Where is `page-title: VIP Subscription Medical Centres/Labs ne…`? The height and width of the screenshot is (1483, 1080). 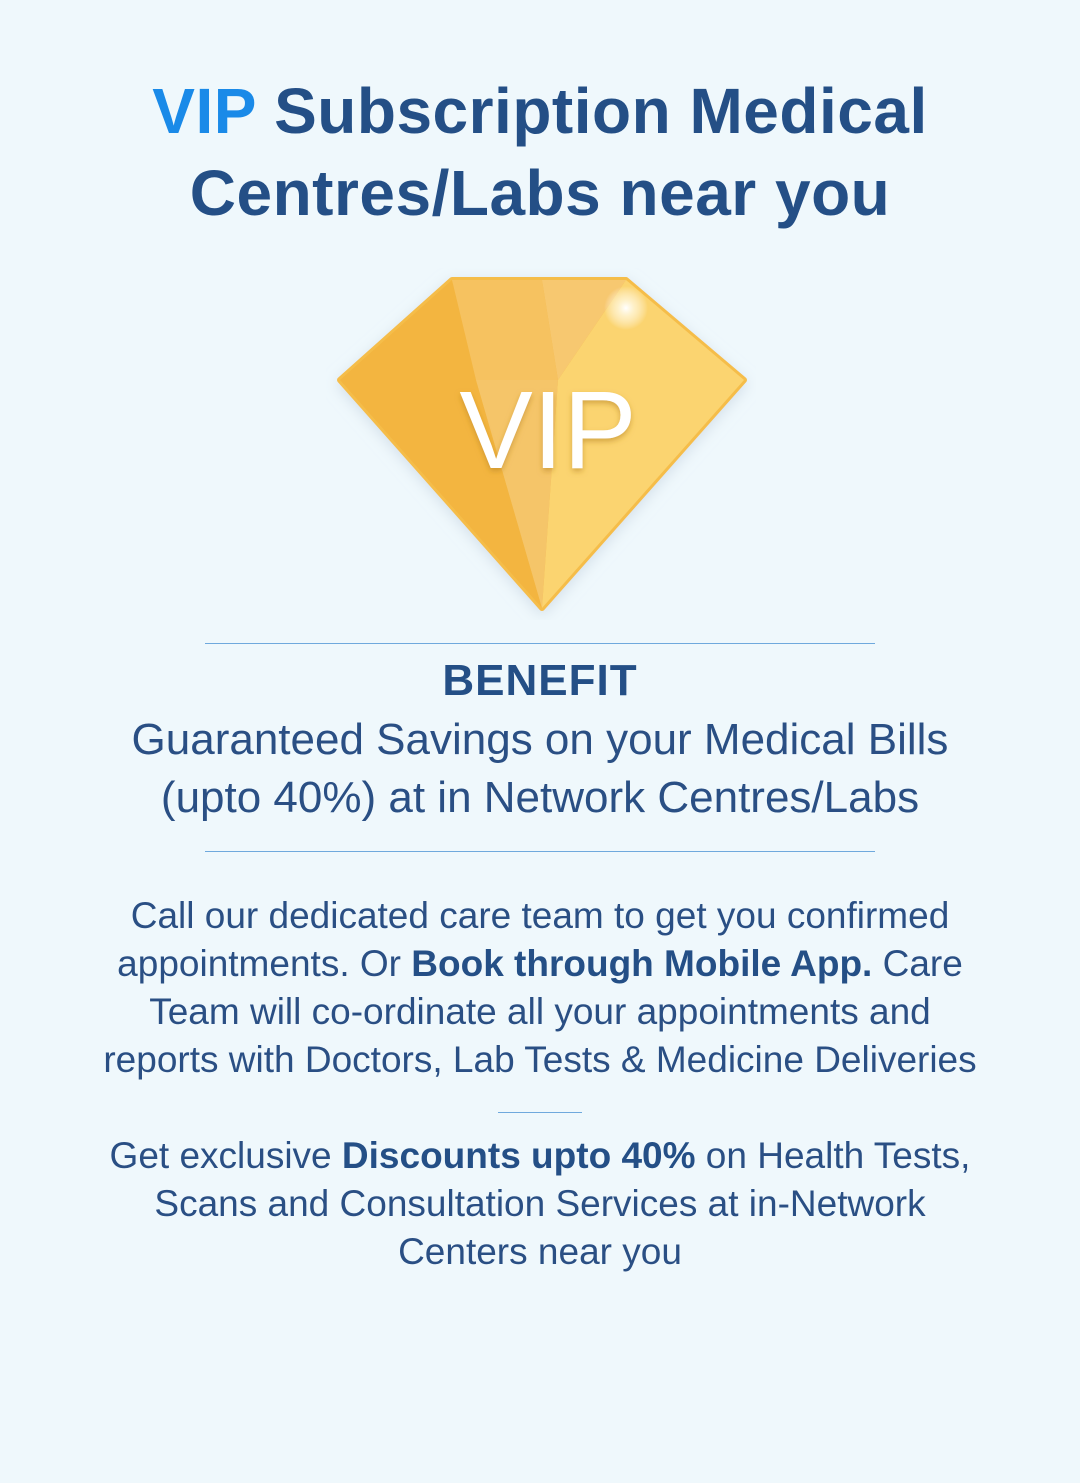 page-title: VIP Subscription Medical Centres/Labs ne… is located at coordinates (540, 152).